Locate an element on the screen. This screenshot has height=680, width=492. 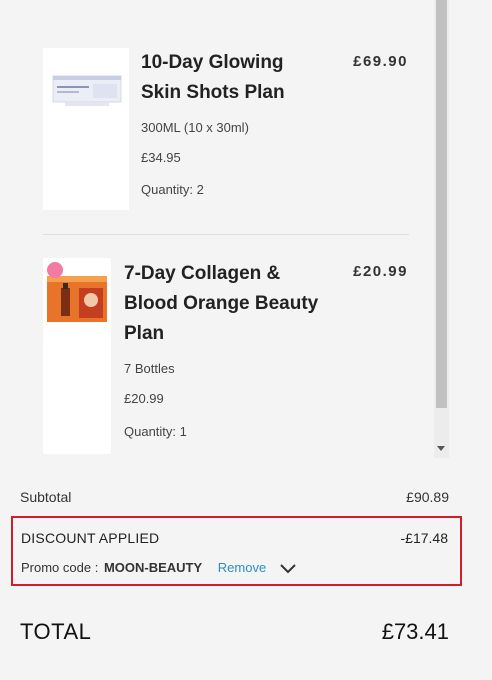
promo-code-row: Promo code : MOON-BEAUTY Remove is located at coordinates (158, 569).